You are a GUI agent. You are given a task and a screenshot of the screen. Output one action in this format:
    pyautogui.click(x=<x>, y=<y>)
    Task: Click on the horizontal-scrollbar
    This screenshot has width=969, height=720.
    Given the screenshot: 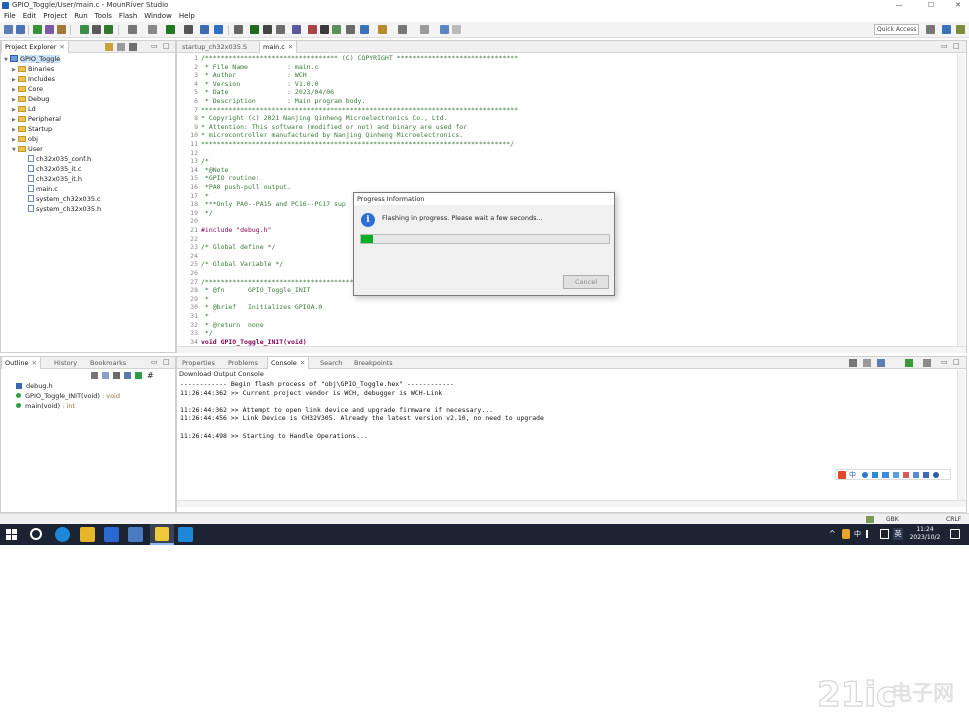 What is the action you would take?
    pyautogui.click(x=571, y=349)
    